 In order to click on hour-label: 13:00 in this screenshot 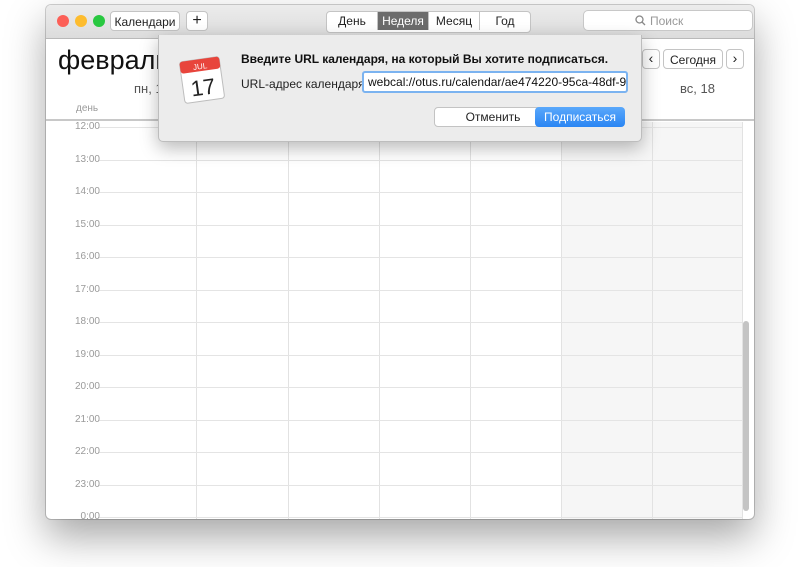, I will do `click(87, 159)`.